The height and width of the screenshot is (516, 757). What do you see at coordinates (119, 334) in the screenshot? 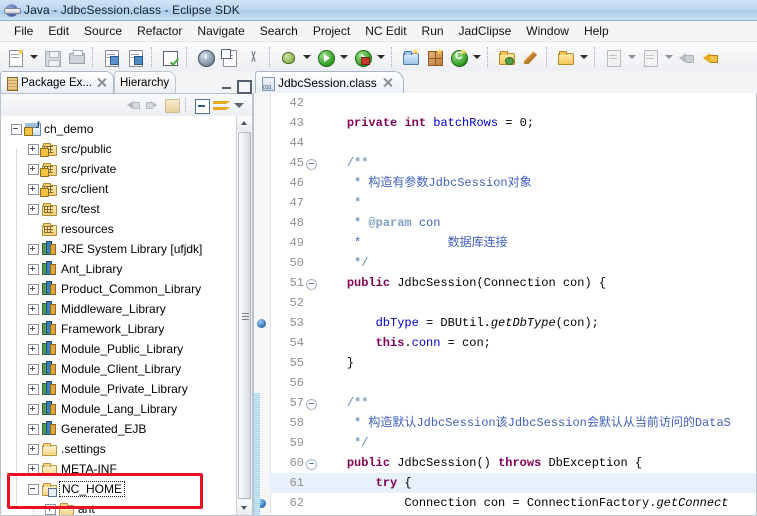
I see `tree-item: Framework_Library` at bounding box center [119, 334].